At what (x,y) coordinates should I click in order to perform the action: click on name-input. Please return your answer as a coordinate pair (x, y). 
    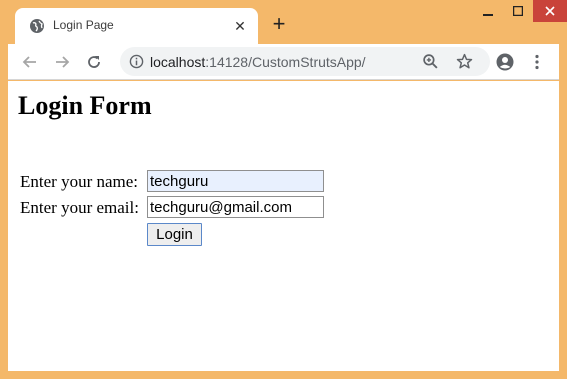
    Looking at the image, I should click on (235, 181).